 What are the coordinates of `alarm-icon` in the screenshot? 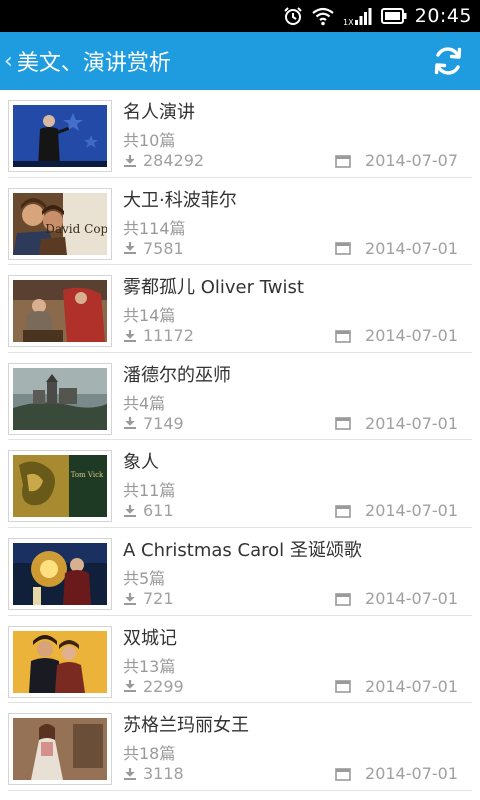 It's located at (293, 16).